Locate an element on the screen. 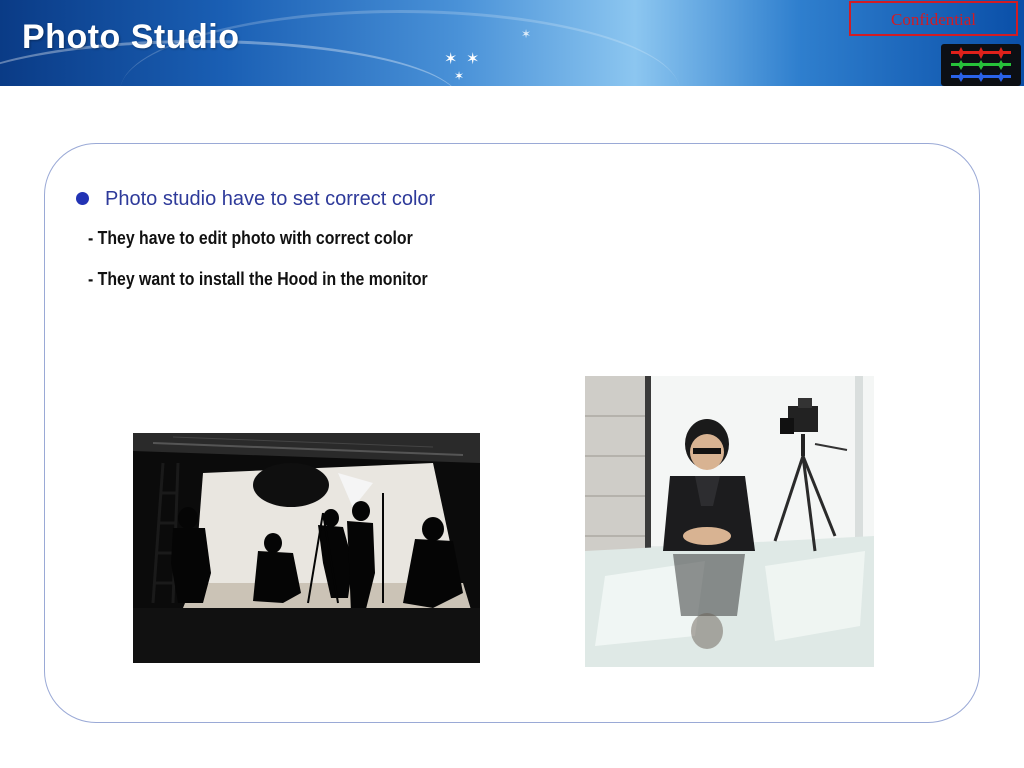 The height and width of the screenshot is (768, 1024). confidential-label: Confidential is located at coordinates (933, 18).